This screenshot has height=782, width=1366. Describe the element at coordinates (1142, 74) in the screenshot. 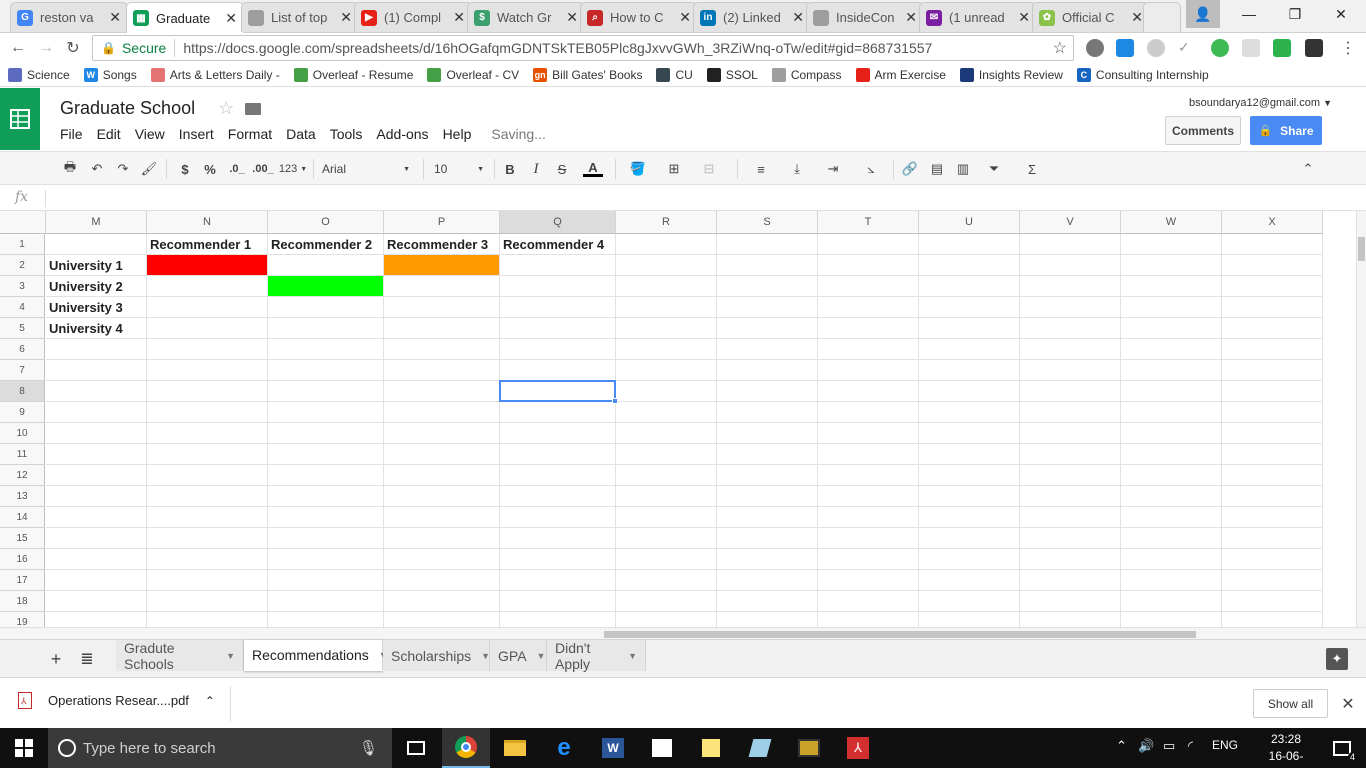

I see `bookmark-item: C Consulting Internship` at that location.